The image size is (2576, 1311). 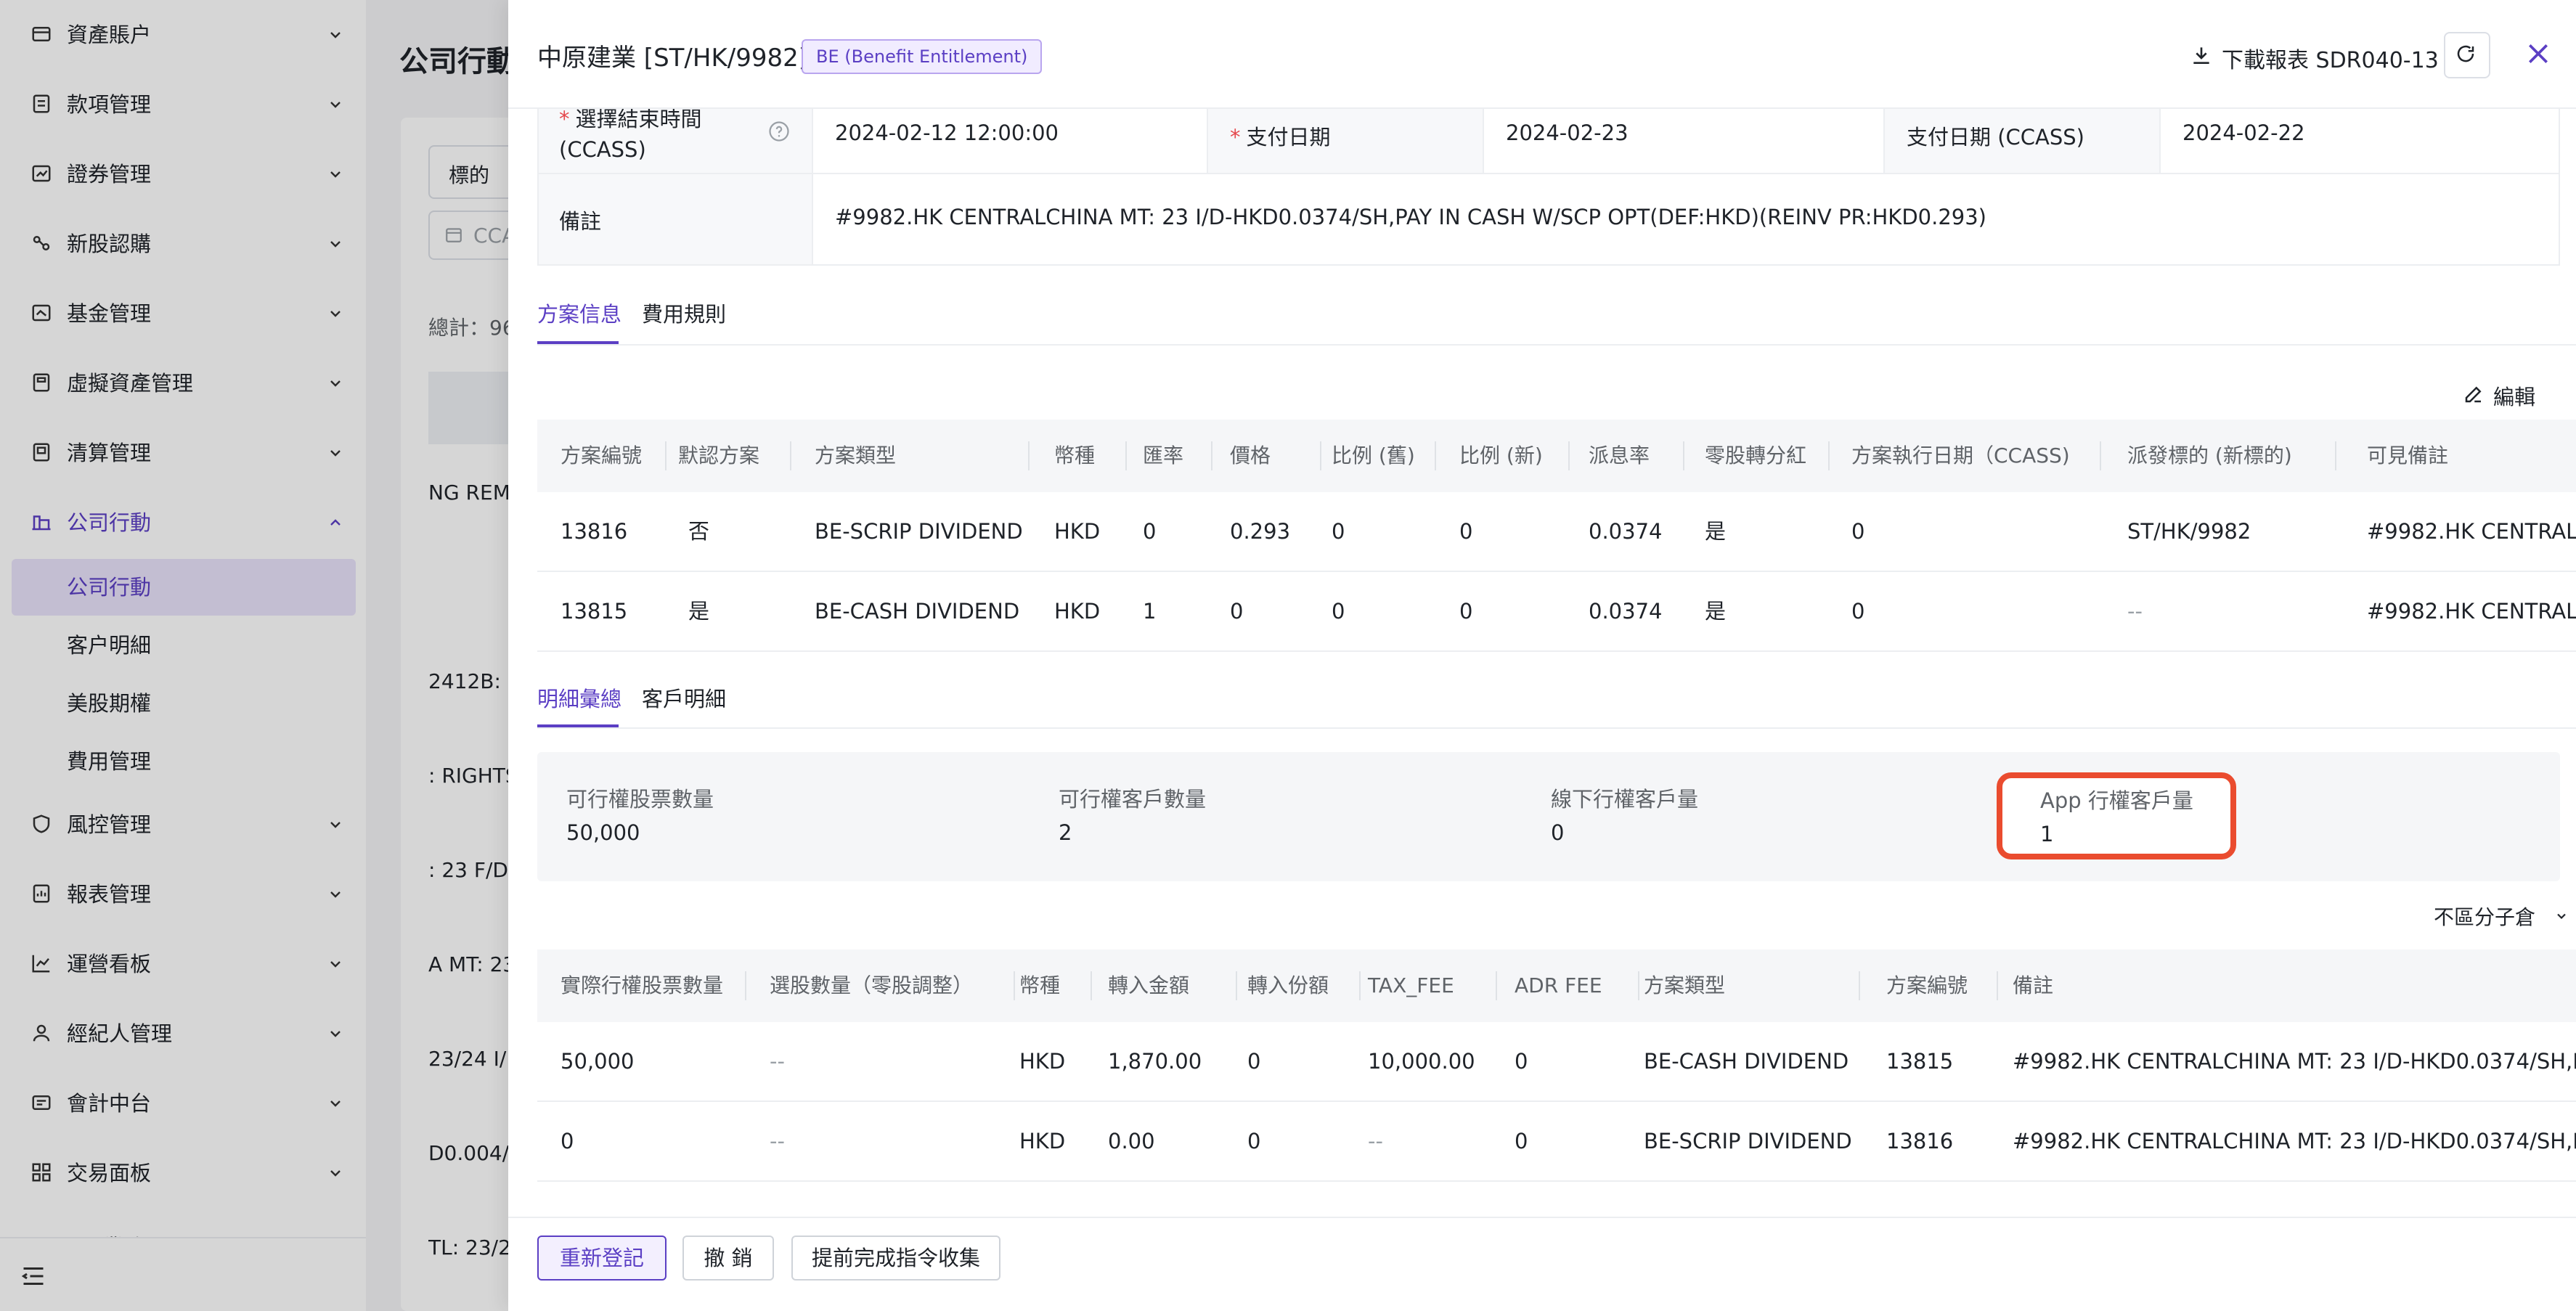 I want to click on pay-date-value-cell: 2024-02-23, so click(x=1684, y=138).